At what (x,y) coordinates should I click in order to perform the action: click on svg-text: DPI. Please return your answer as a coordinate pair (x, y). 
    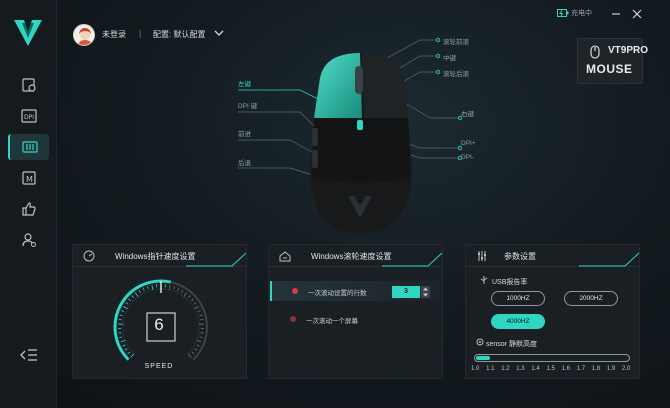
    Looking at the image, I should click on (29, 117).